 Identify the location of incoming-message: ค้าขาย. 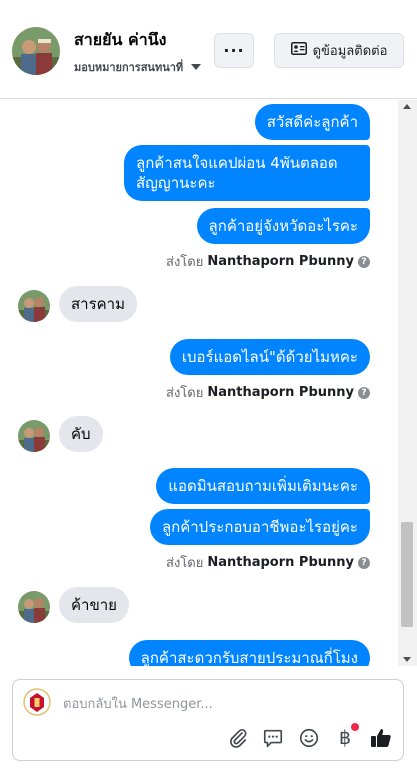
(94, 605).